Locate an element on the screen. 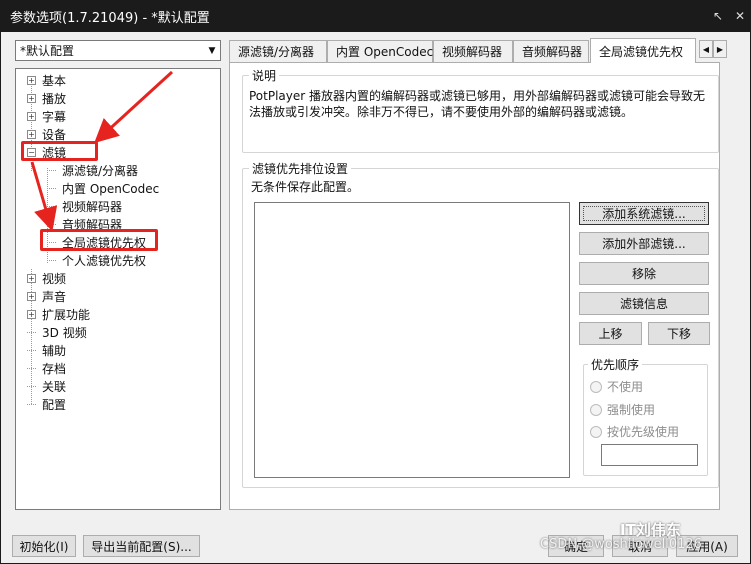 This screenshot has width=751, height=564. button-label: 滤镜信息 is located at coordinates (643, 304).